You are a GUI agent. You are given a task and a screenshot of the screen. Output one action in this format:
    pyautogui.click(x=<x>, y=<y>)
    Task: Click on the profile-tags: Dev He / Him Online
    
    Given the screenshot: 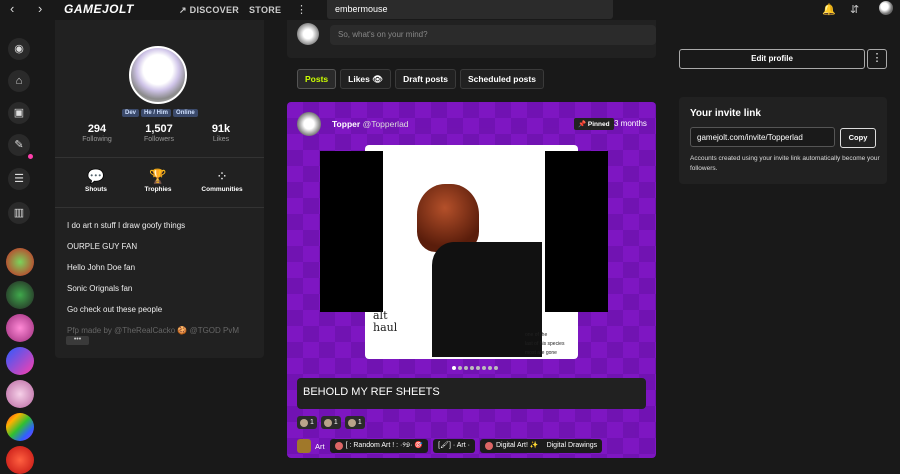 What is the action you would take?
    pyautogui.click(x=160, y=113)
    